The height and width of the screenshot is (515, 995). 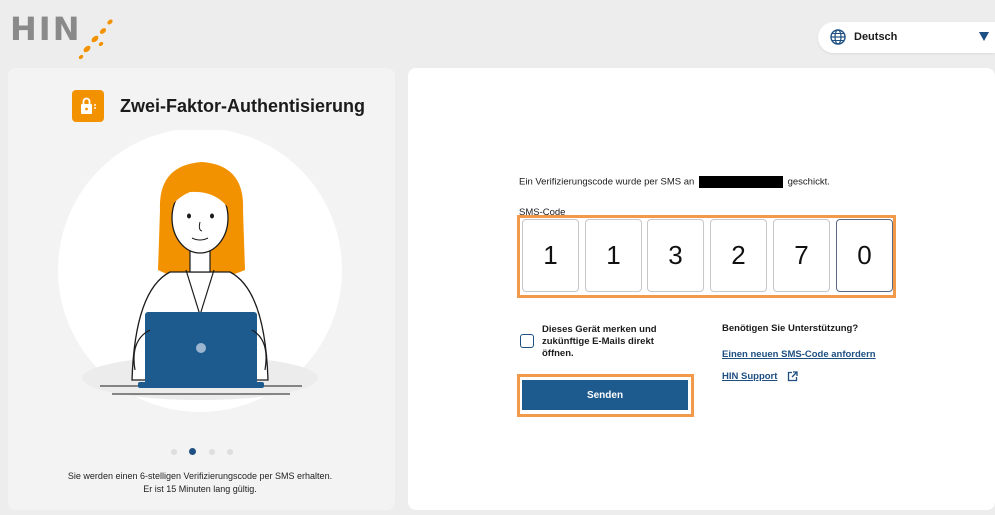 I want to click on language-selector: Deutsch, so click(x=906, y=37).